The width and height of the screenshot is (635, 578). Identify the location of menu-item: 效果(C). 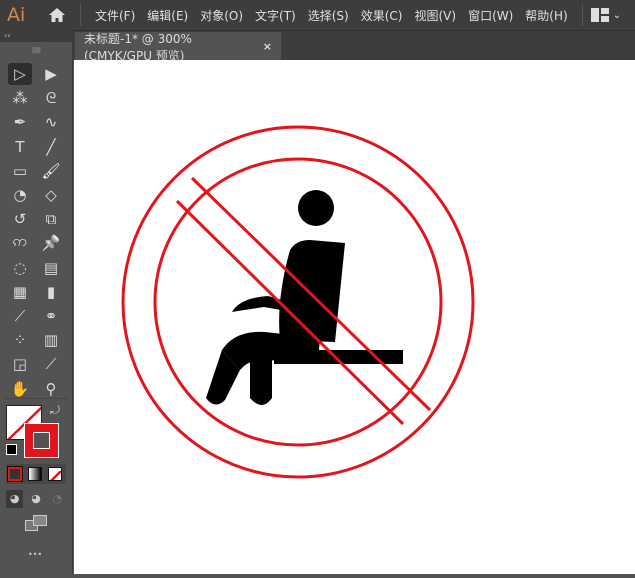
(382, 15).